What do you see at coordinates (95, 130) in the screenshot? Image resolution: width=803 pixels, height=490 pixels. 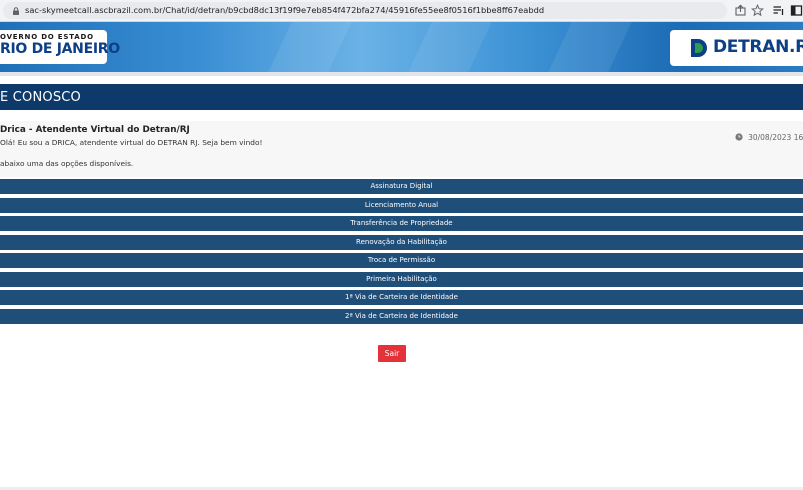 I see `chat-sender-name: Drica - Atendente Virtual do Detran/RJ` at bounding box center [95, 130].